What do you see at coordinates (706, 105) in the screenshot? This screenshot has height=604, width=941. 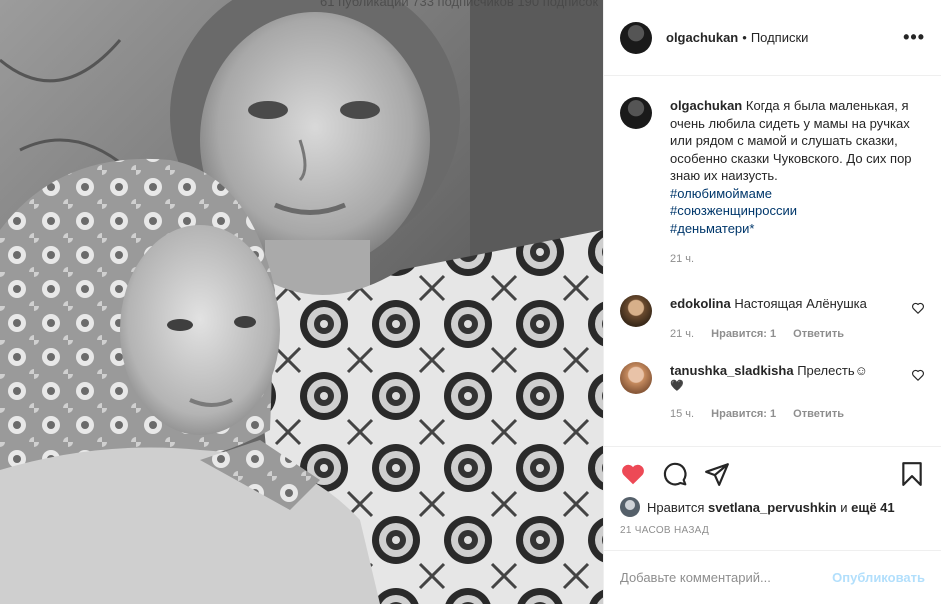 I see `caption-username: olgachukan` at bounding box center [706, 105].